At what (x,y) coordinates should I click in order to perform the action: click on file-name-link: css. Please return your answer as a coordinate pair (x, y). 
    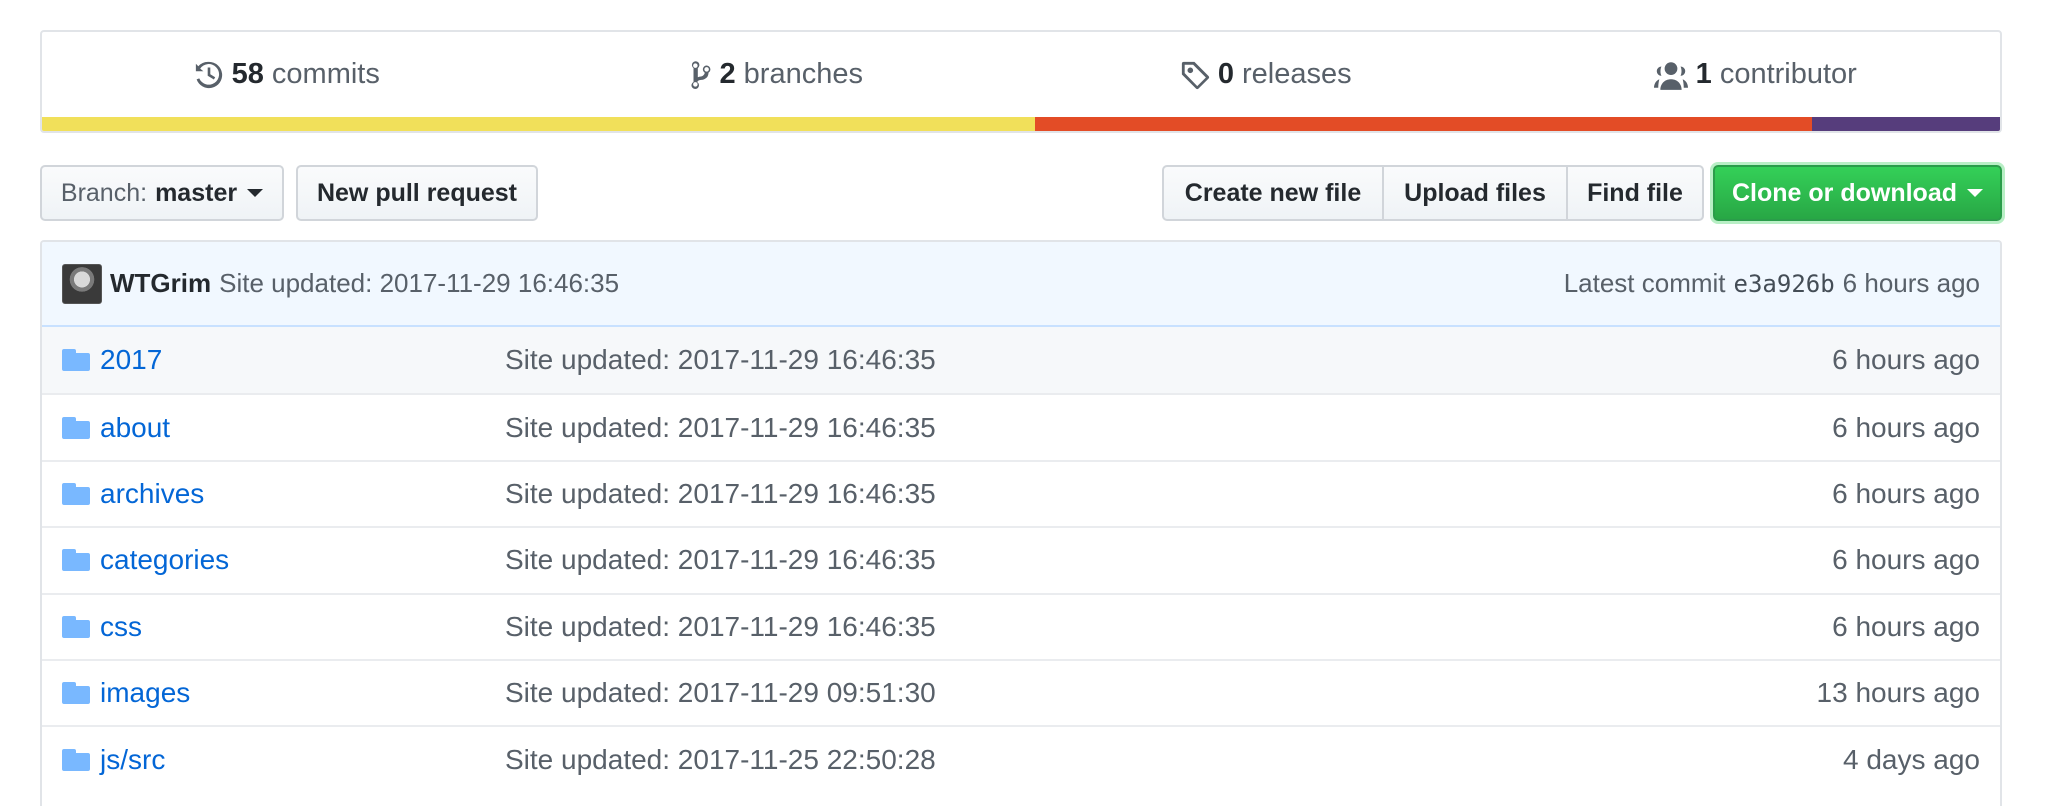
    Looking at the image, I should click on (302, 627).